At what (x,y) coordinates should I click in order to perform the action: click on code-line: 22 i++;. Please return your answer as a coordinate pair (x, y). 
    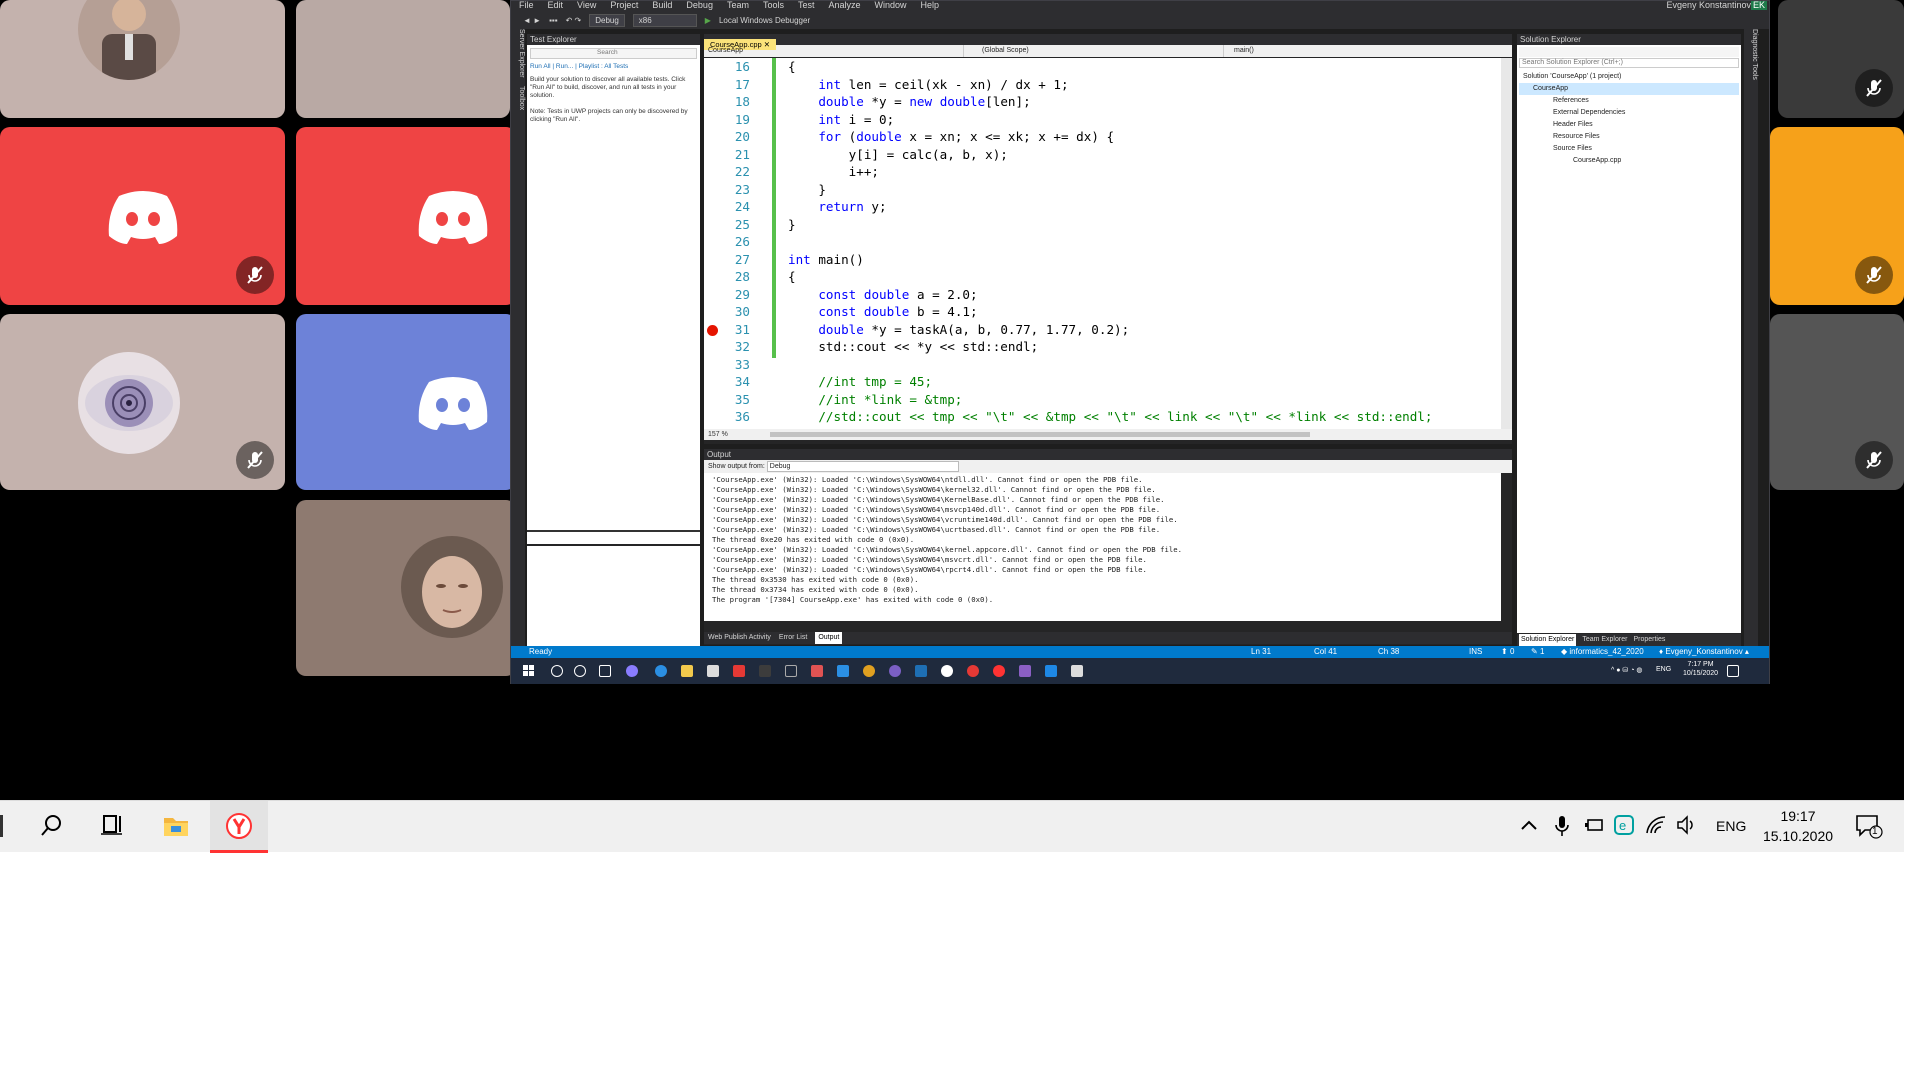
    Looking at the image, I should click on (1102, 172).